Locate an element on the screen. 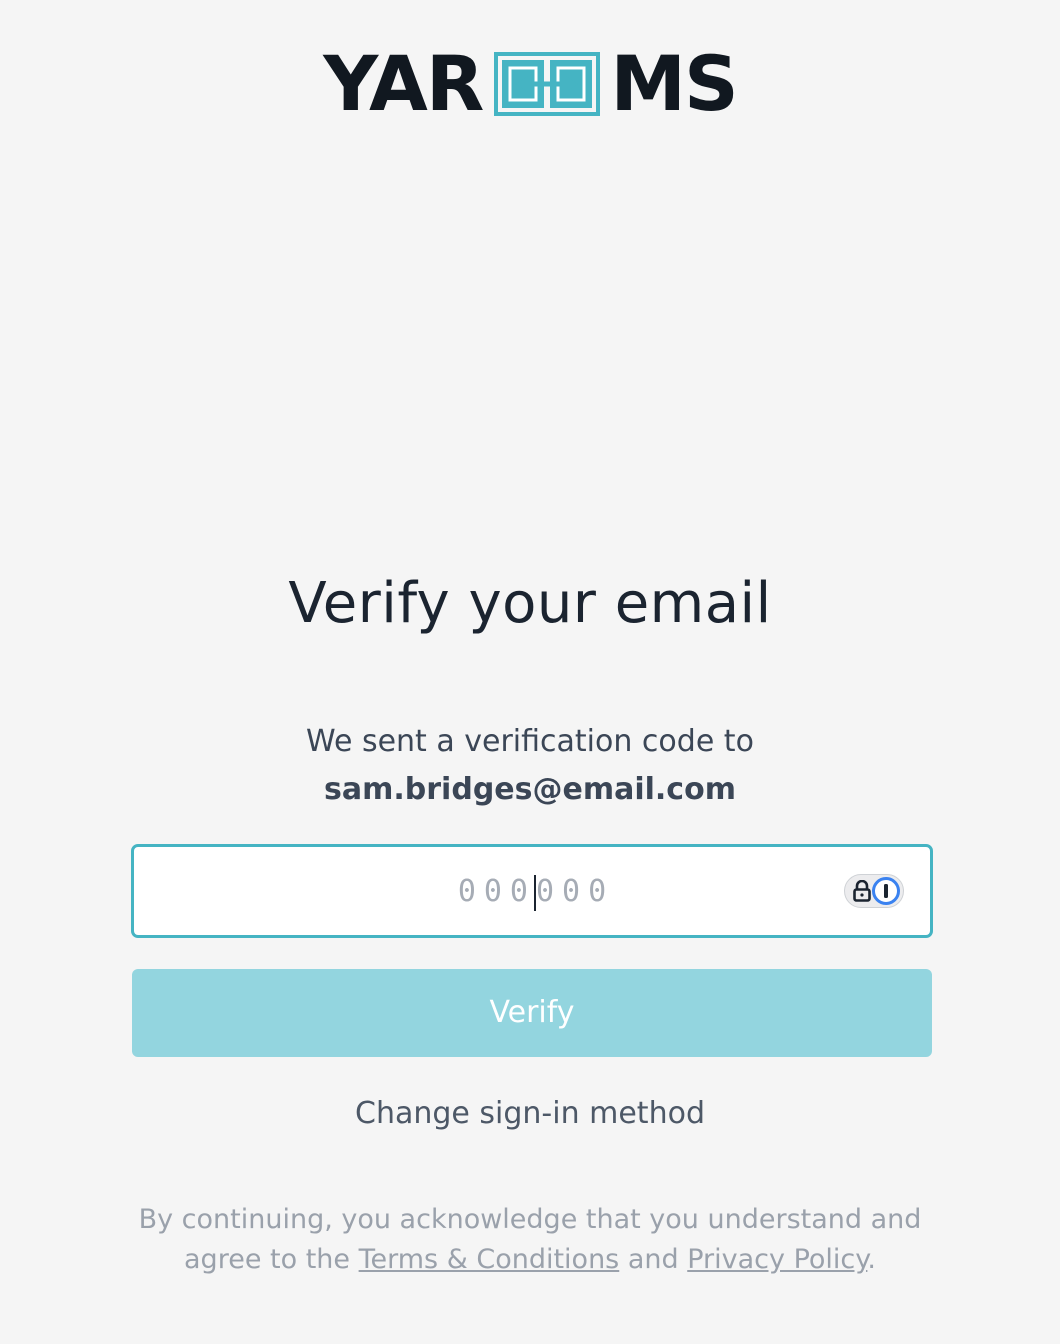 The width and height of the screenshot is (1060, 1344). email-address: sam.bridges@email.com is located at coordinates (530, 789).